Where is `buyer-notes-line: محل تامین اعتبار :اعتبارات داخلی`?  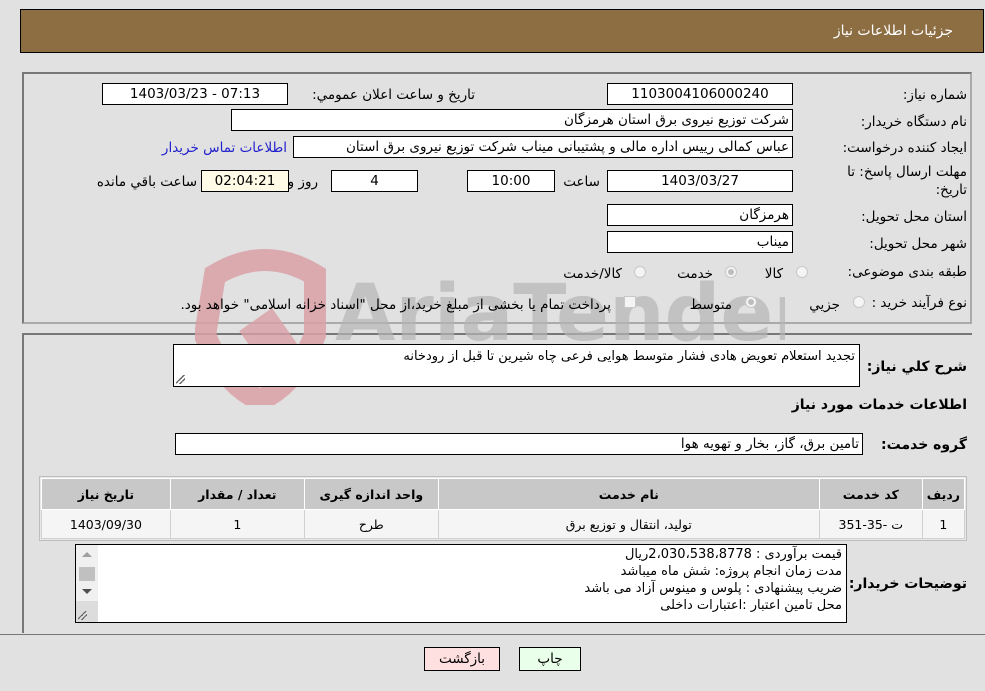 buyer-notes-line: محل تامین اعتبار :اعتبارات داخلی is located at coordinates (751, 605).